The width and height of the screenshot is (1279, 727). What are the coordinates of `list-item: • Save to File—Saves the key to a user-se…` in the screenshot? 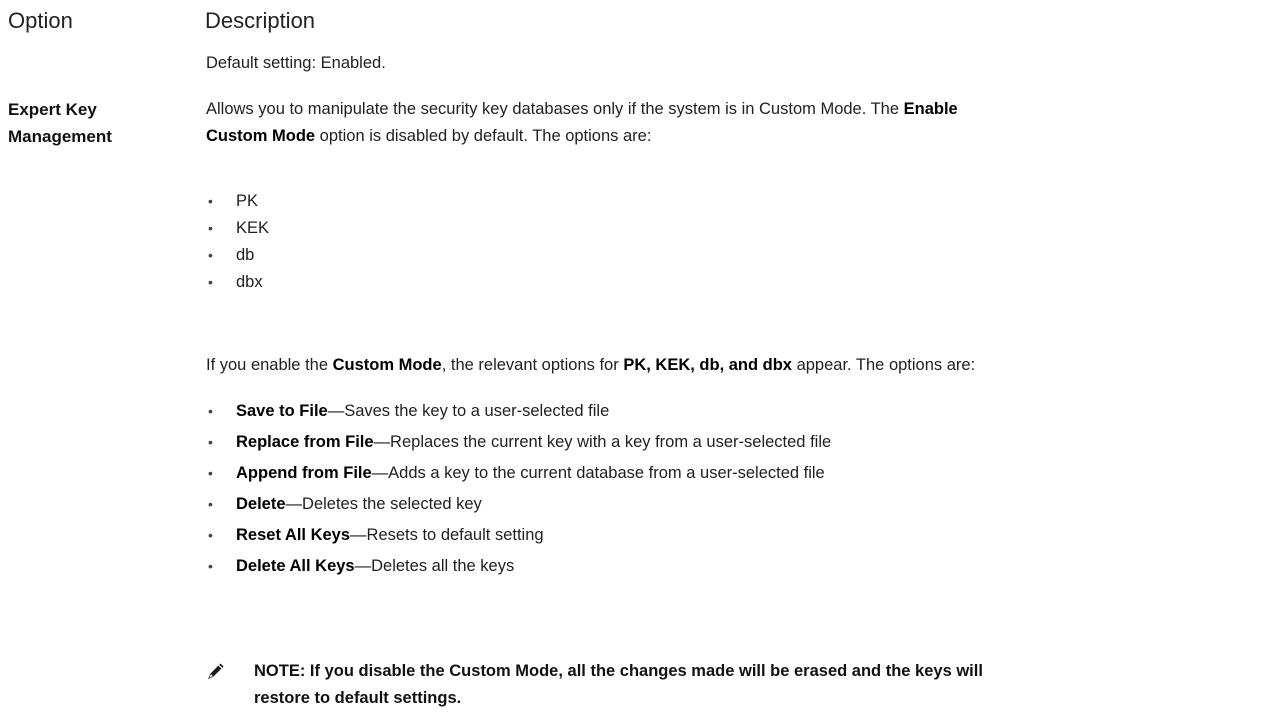 It's located at (518, 411).